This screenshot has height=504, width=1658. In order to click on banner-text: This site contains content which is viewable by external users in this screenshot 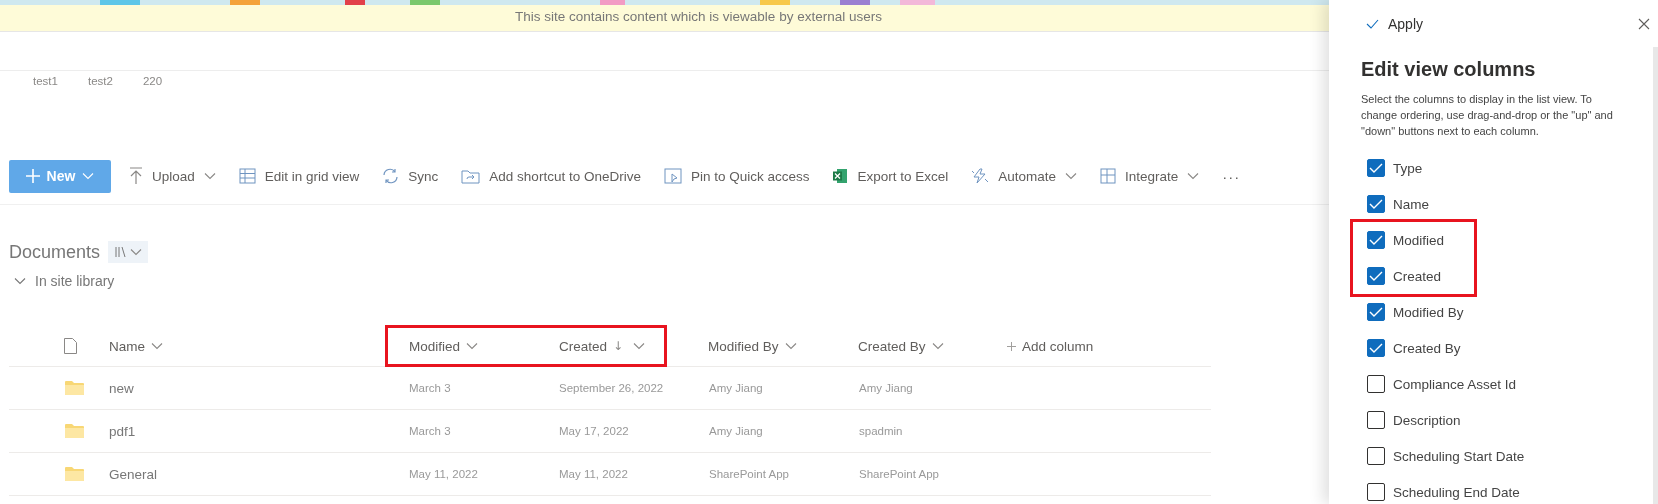, I will do `click(698, 16)`.